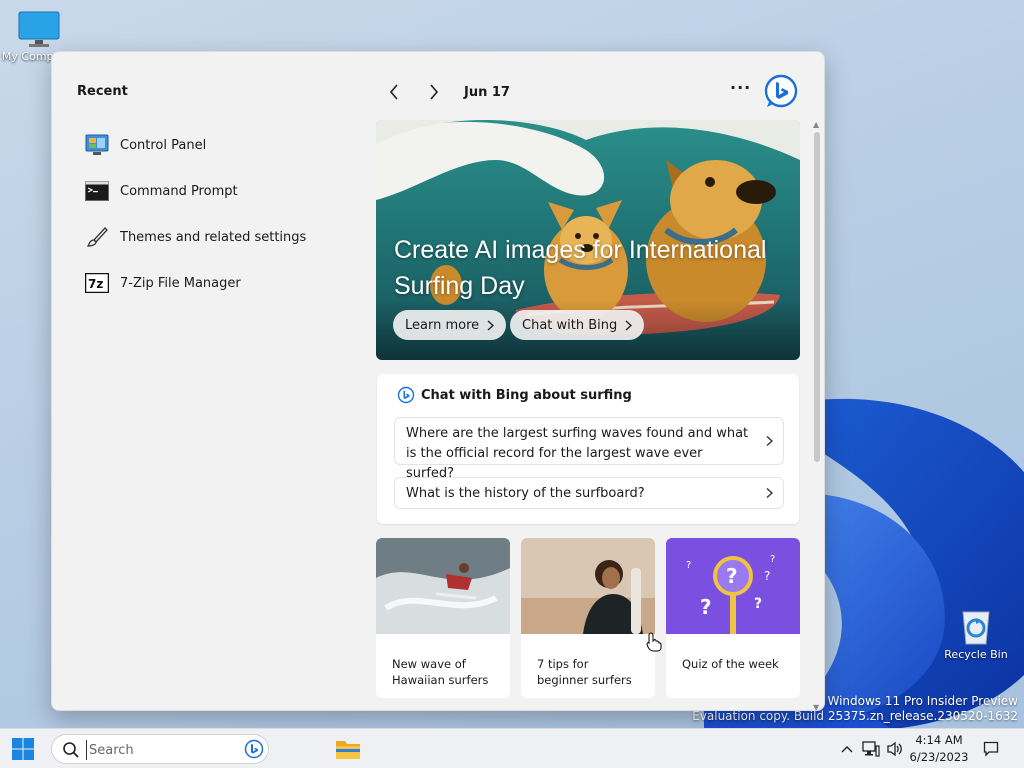 The image size is (1024, 768). I want to click on learn-more-button: Learn more, so click(450, 325).